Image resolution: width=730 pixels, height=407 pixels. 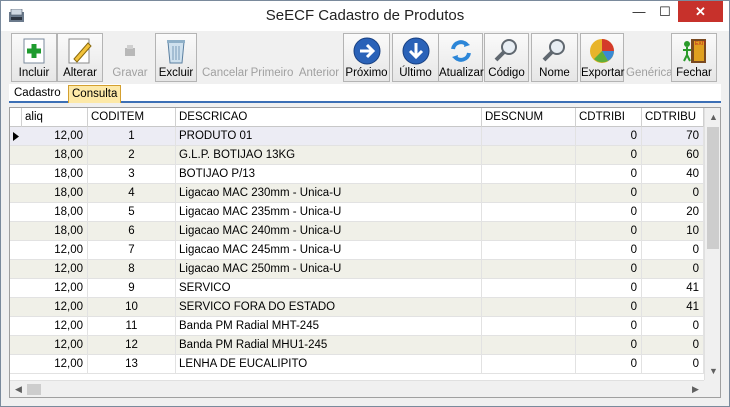 I want to click on ultimo-button: Último, so click(x=415, y=57).